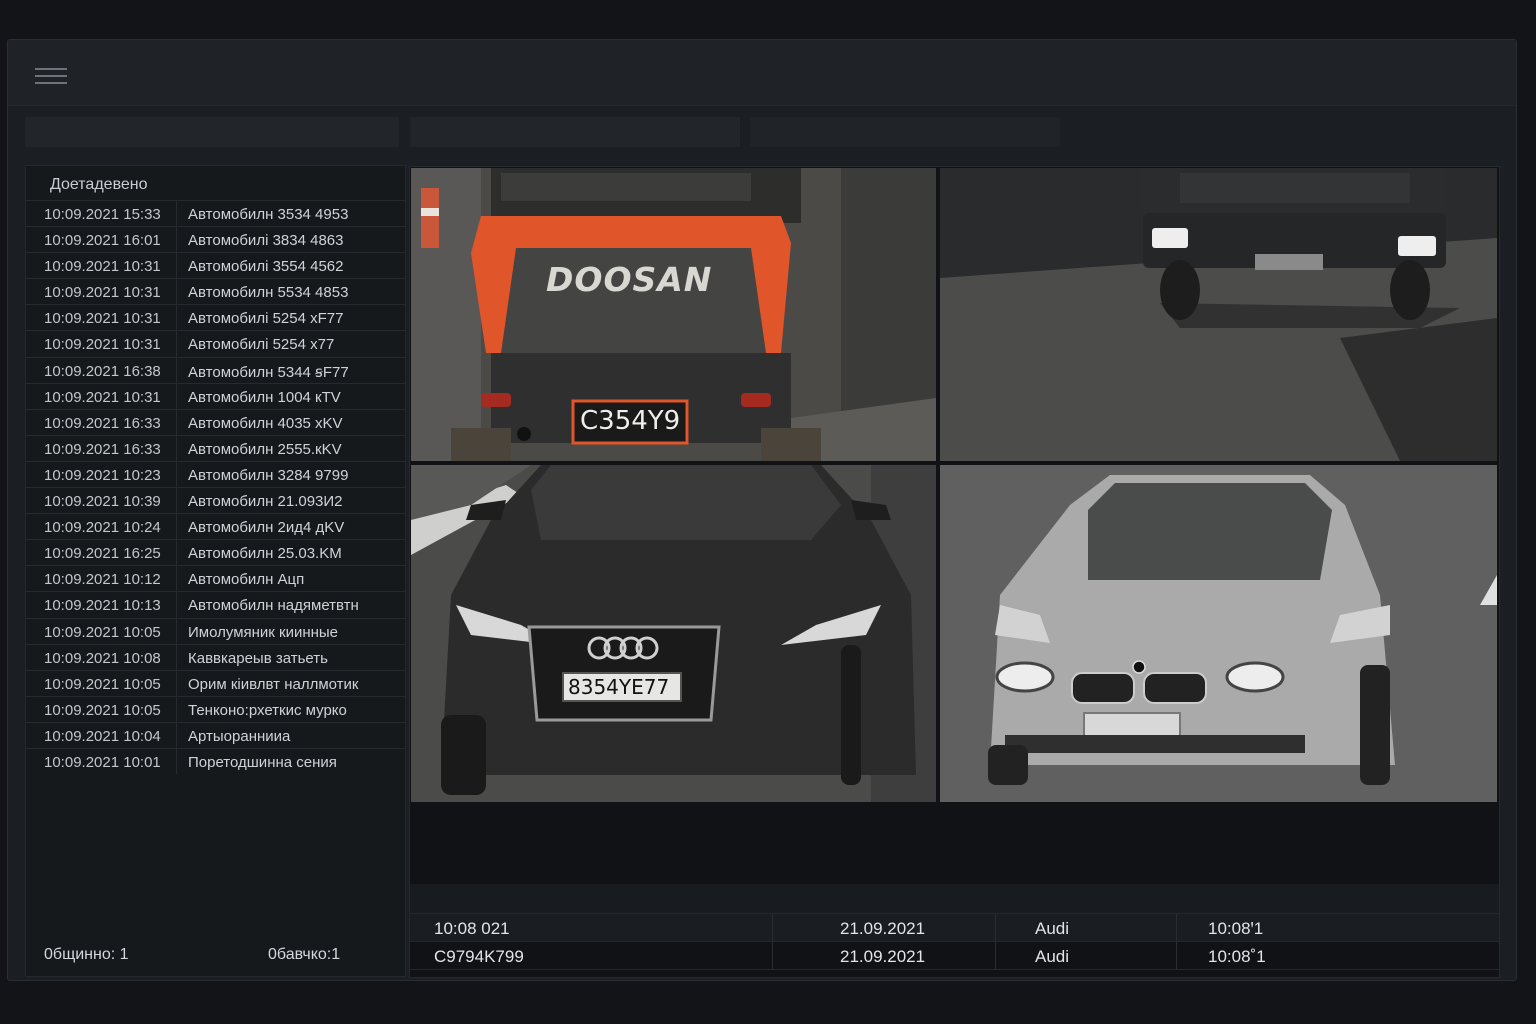  I want to click on list-item: 10:09.2021 16:25 Автомобилн 25.03.KM, so click(215, 552).